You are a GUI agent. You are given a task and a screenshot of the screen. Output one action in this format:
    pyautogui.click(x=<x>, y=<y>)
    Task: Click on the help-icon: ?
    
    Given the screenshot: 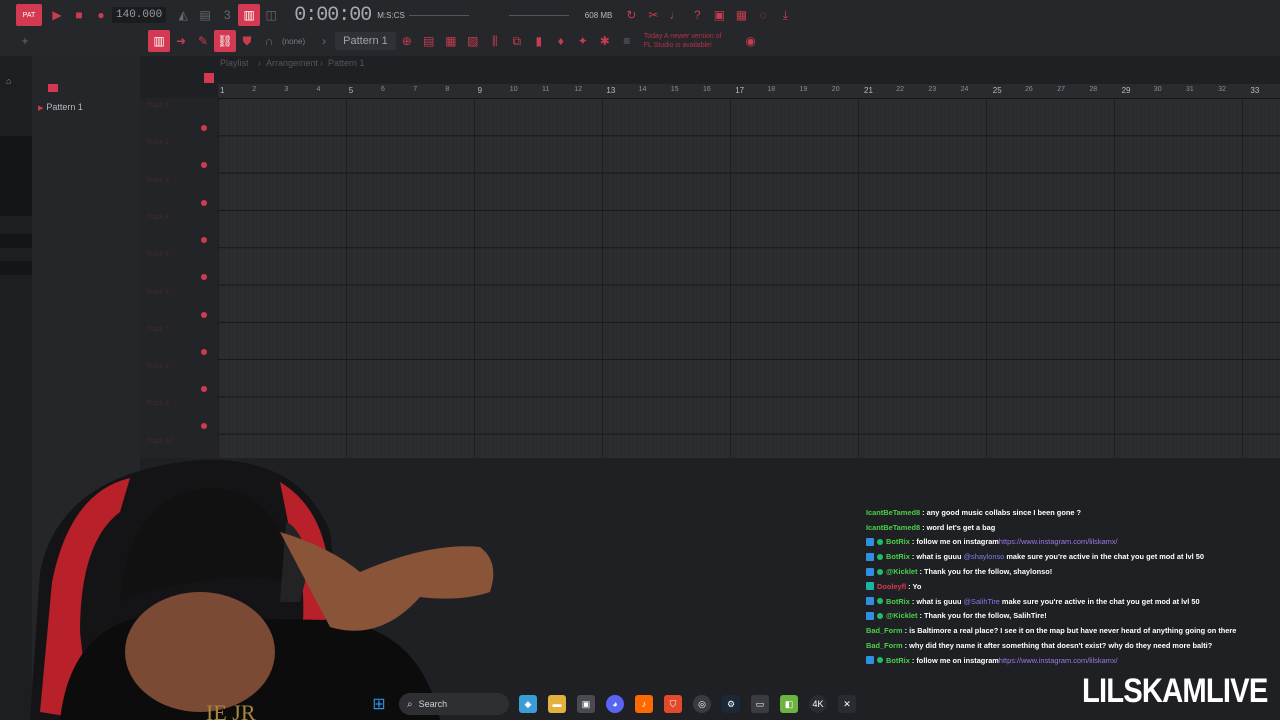 What is the action you would take?
    pyautogui.click(x=697, y=15)
    